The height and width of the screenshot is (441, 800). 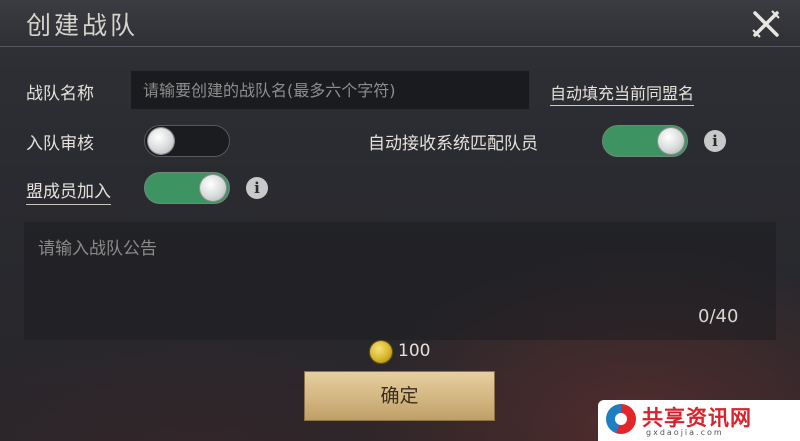 I want to click on auto-accept-label: 自动接收系统匹配队员, so click(x=453, y=144).